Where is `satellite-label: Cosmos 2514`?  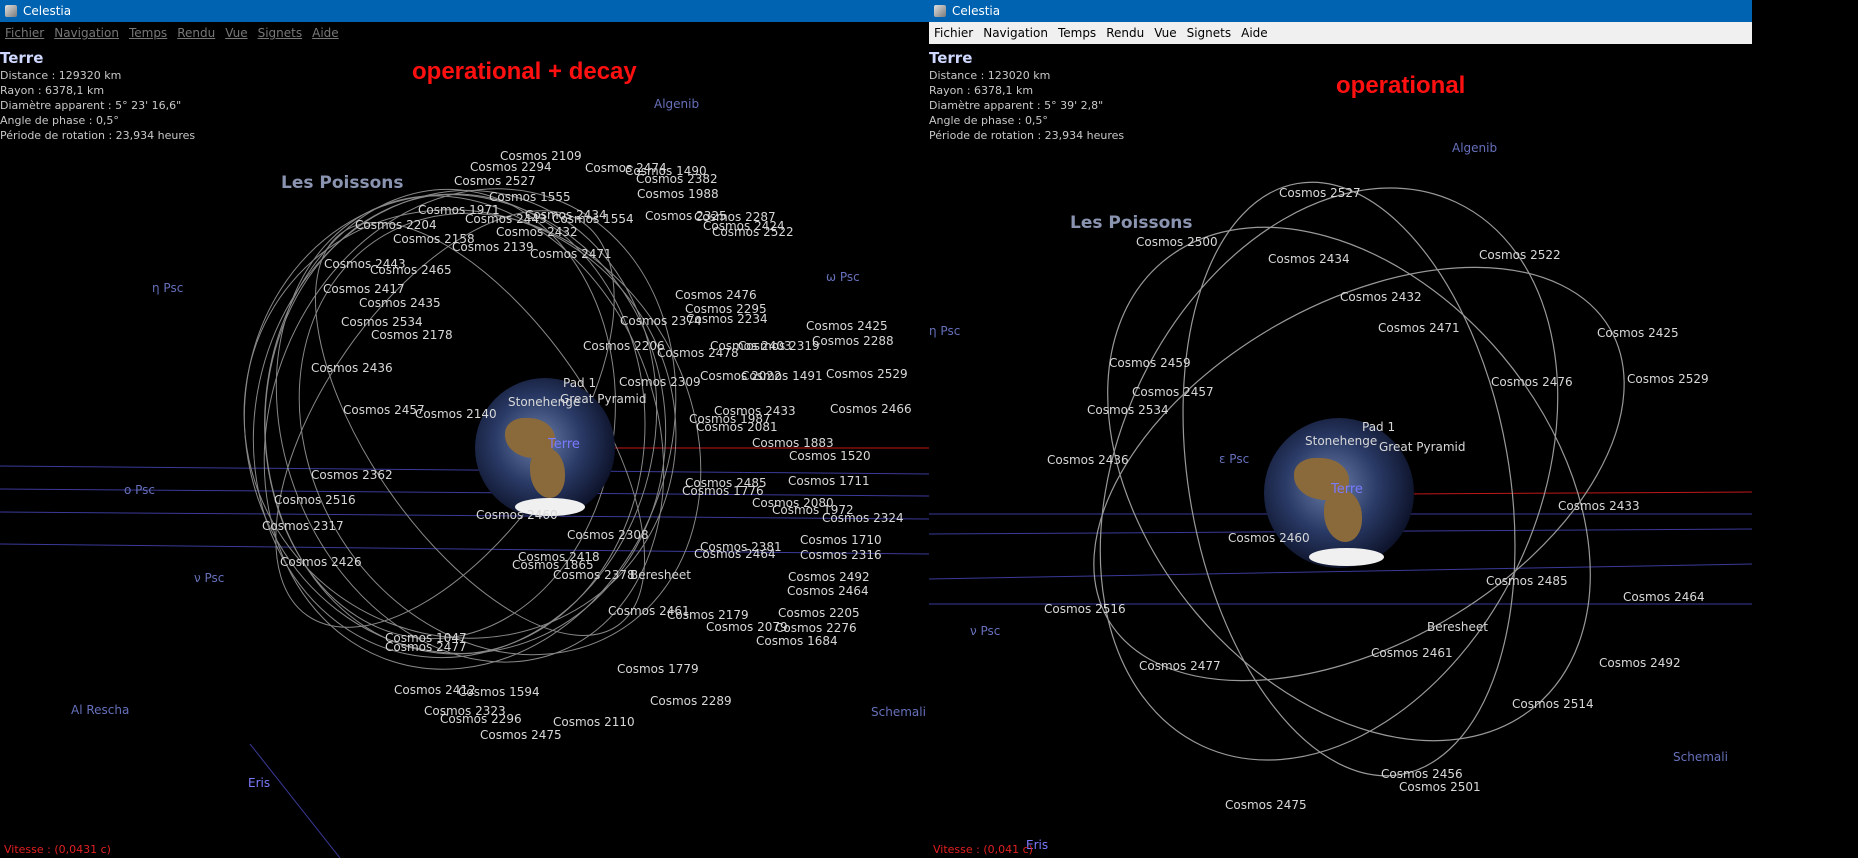
satellite-label: Cosmos 2514 is located at coordinates (1553, 704).